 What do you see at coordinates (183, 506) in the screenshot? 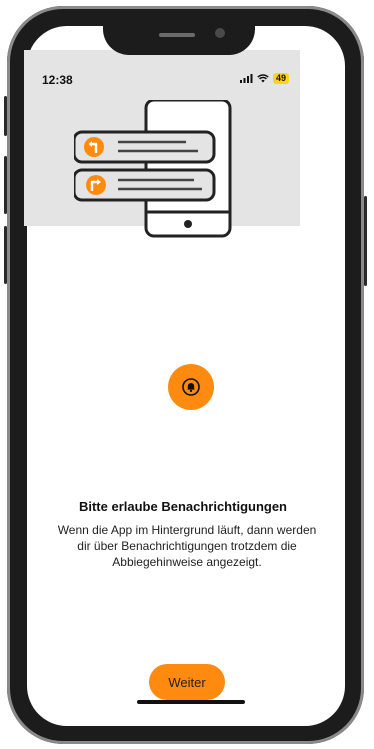
I see `page-title: Bitte erlaube Benachrichtigungen` at bounding box center [183, 506].